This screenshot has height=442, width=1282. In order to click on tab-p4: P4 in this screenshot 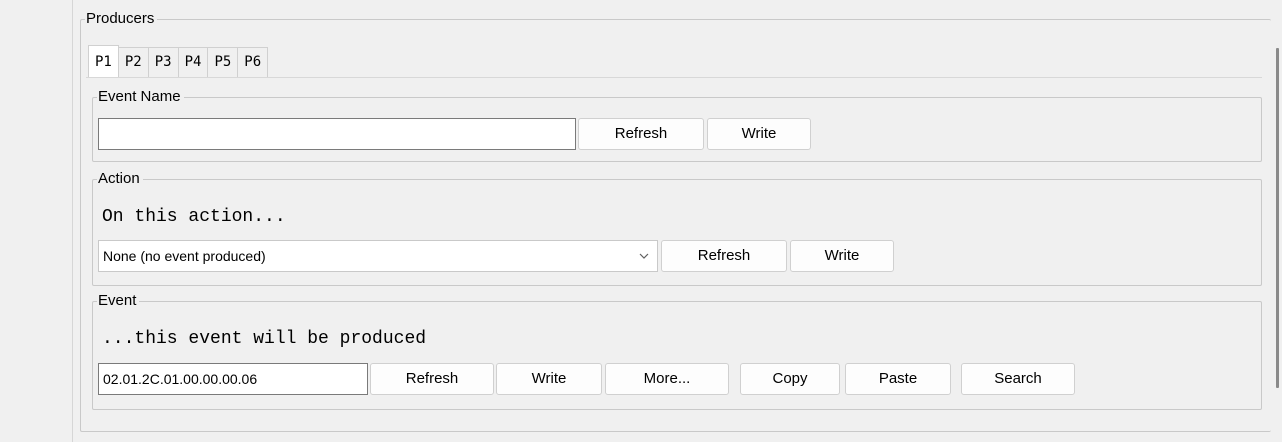, I will do `click(193, 62)`.